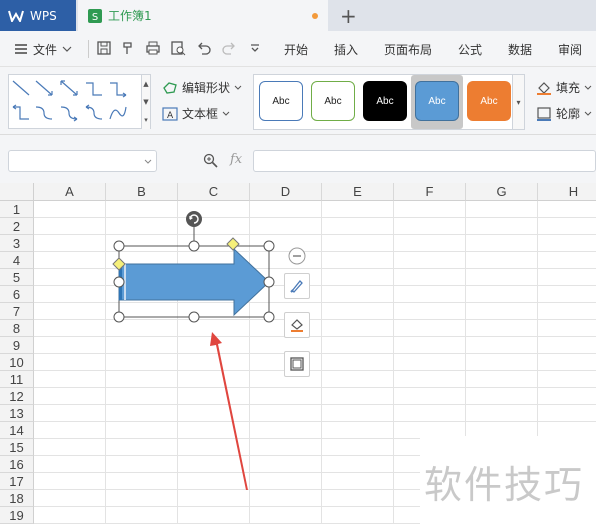  What do you see at coordinates (170, 87) in the screenshot?
I see `edit-shape-icon` at bounding box center [170, 87].